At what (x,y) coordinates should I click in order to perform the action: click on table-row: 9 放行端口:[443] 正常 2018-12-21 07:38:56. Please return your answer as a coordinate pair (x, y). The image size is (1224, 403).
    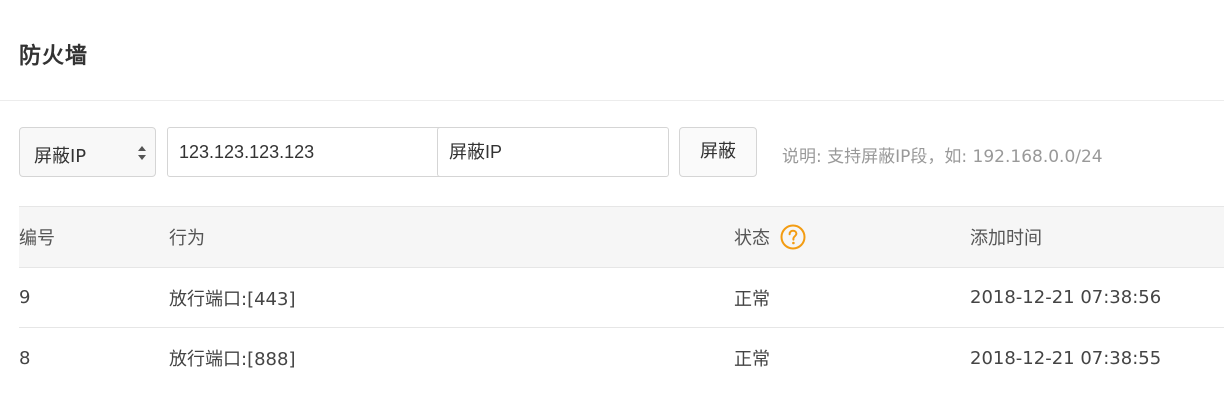
    Looking at the image, I should click on (621, 298).